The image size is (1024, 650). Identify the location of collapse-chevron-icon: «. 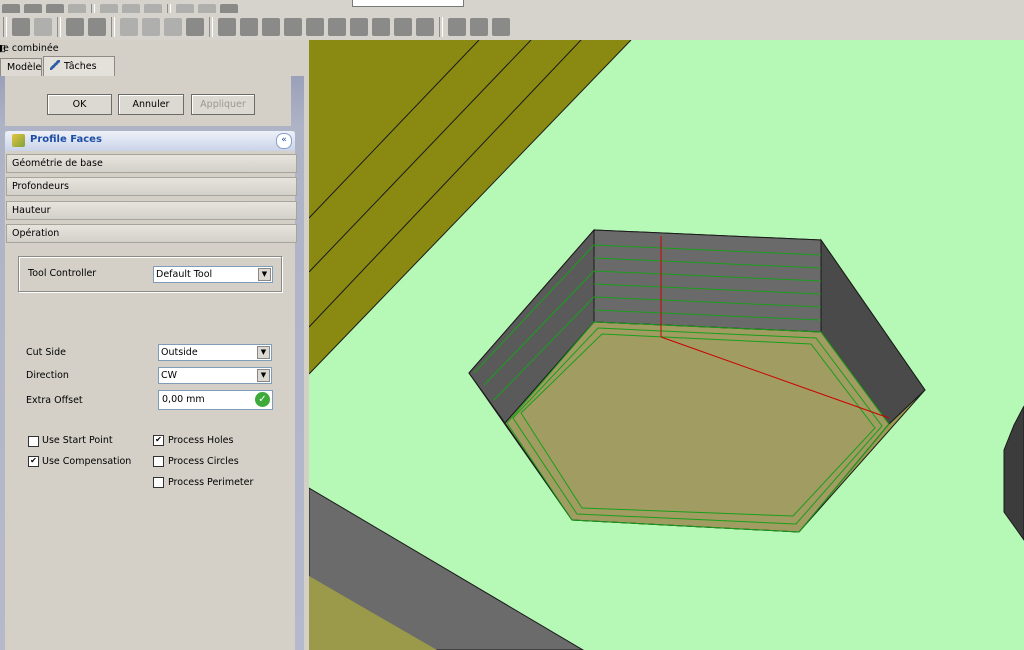
(284, 141).